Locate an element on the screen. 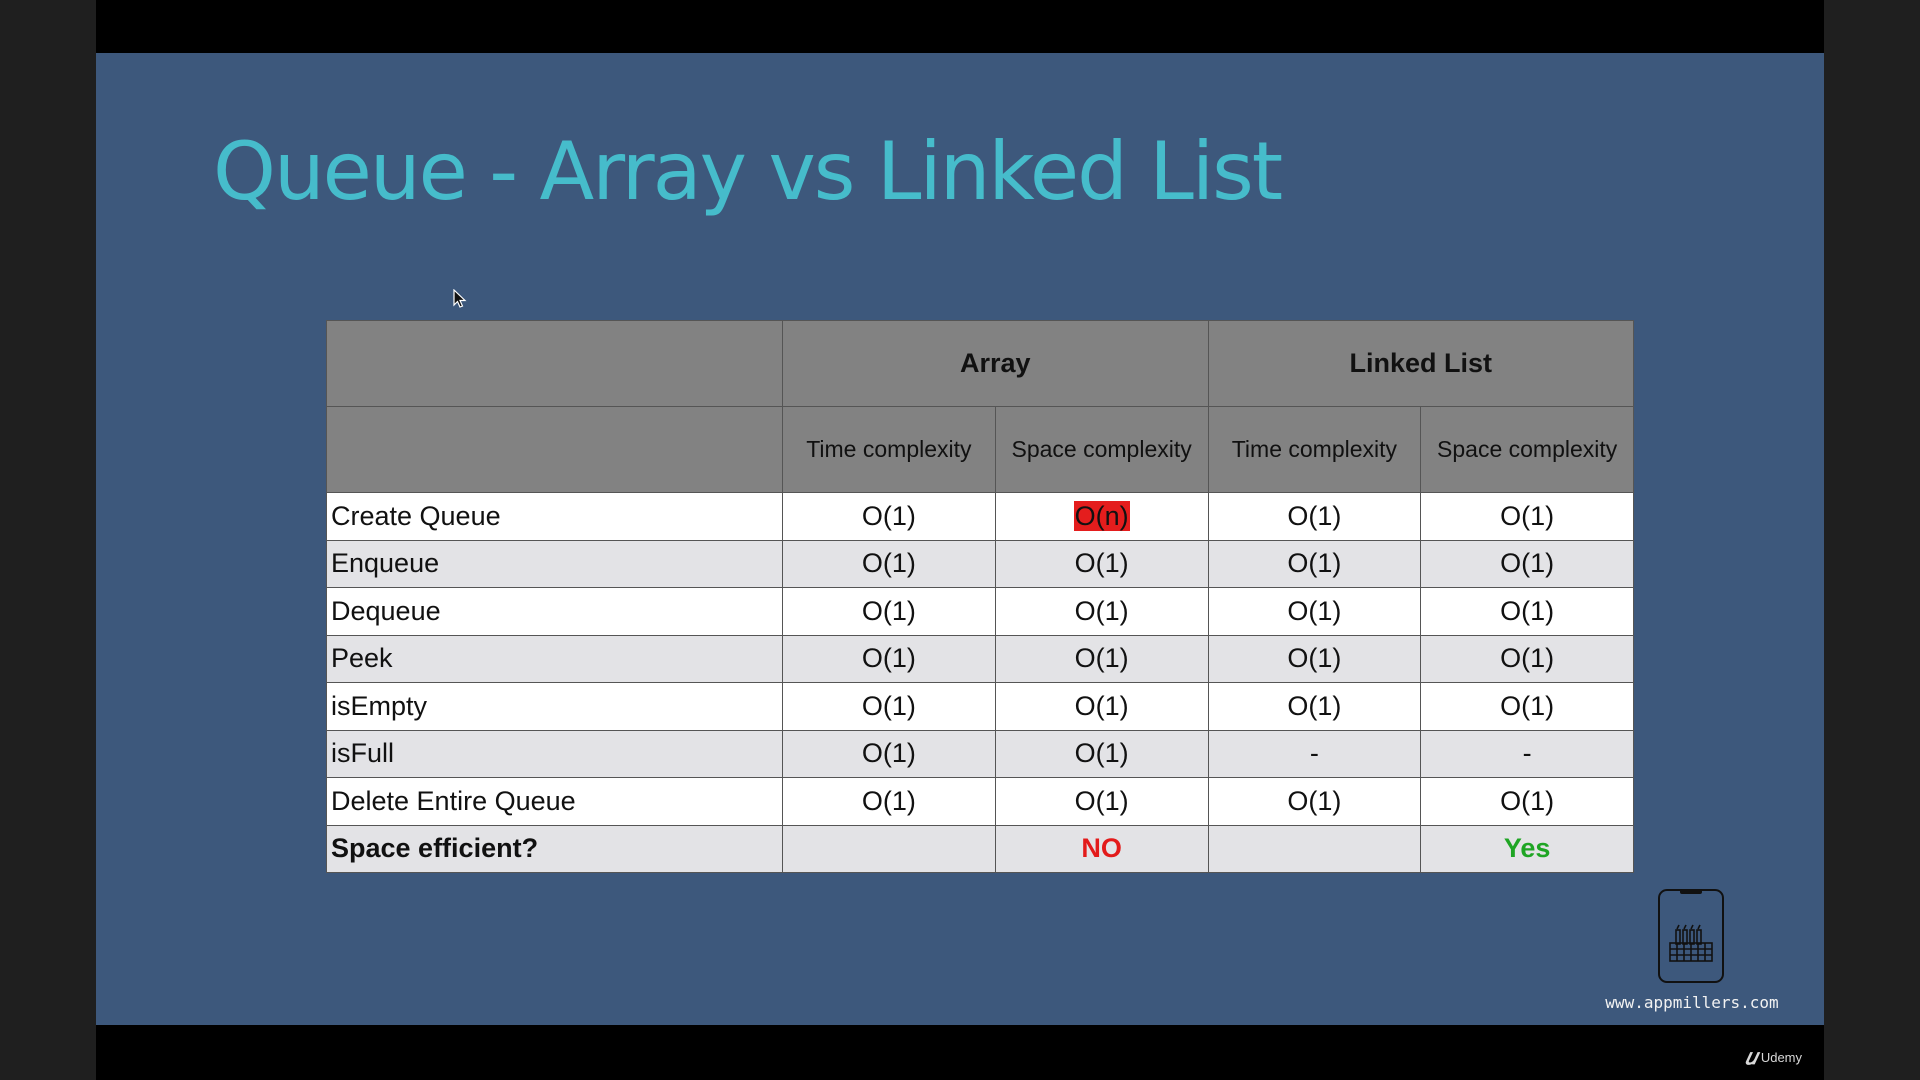  summary-row: Space efficient? NO Yes is located at coordinates (980, 848).